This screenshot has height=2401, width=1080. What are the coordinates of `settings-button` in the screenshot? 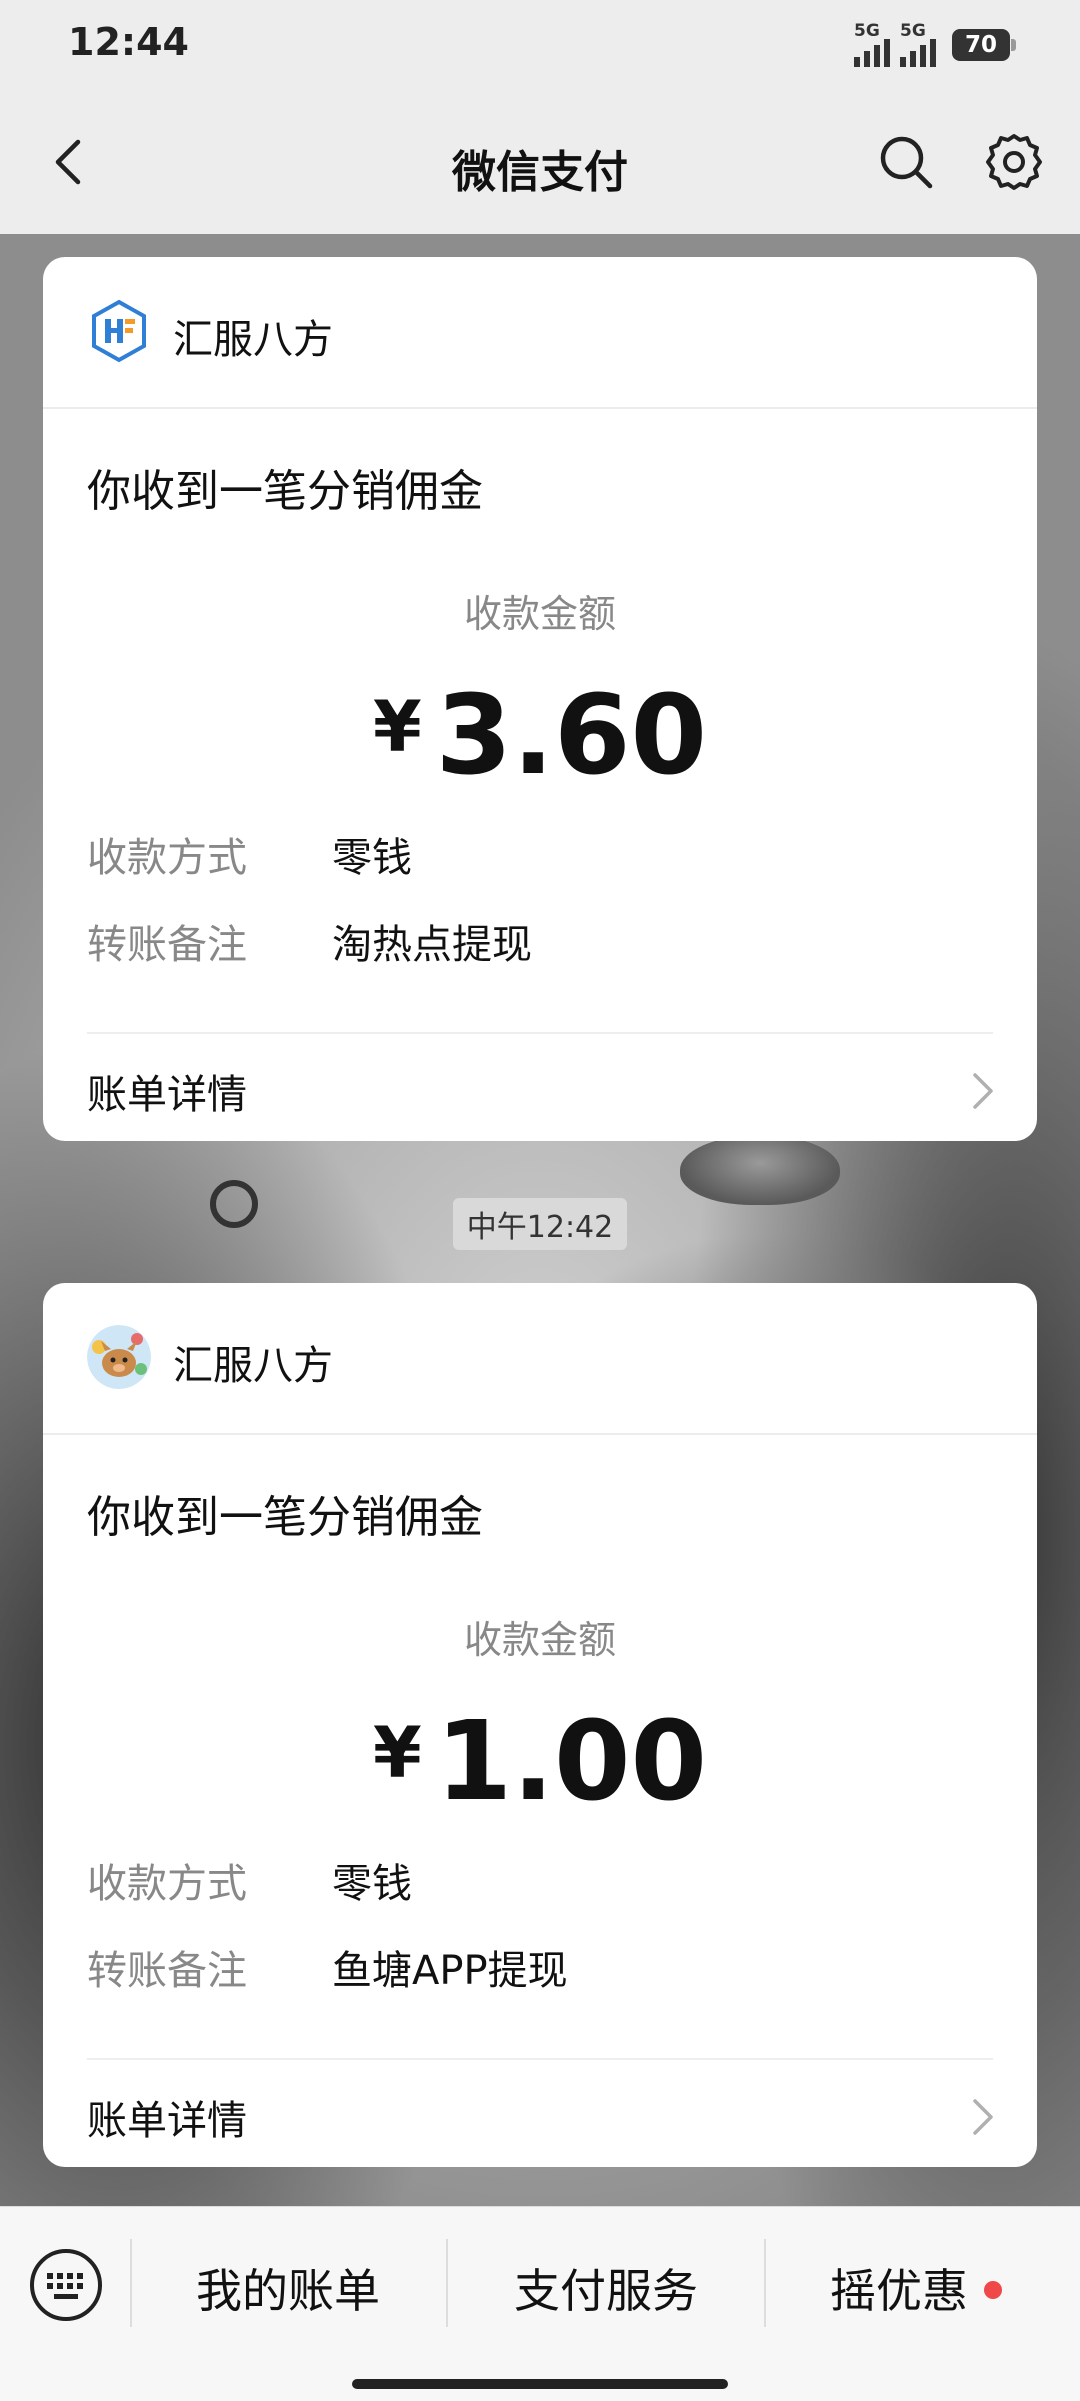 It's located at (1014, 162).